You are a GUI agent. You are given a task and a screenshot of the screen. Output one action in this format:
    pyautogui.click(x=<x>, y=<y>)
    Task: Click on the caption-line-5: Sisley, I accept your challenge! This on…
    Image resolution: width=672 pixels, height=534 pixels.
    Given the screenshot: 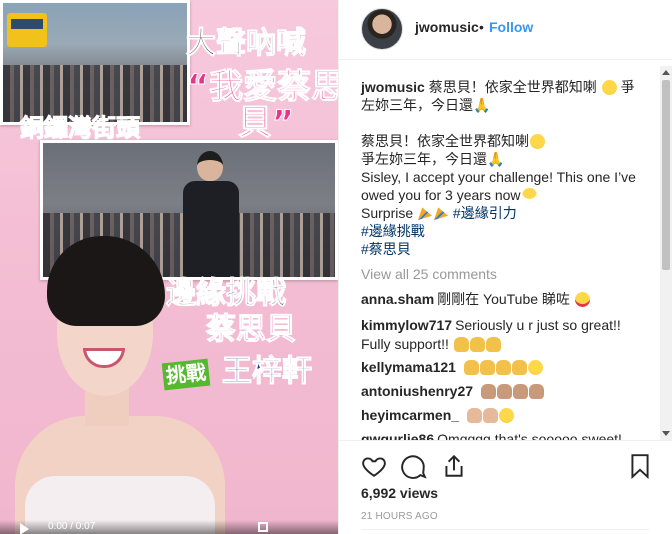 What is the action you would take?
    pyautogui.click(x=498, y=177)
    